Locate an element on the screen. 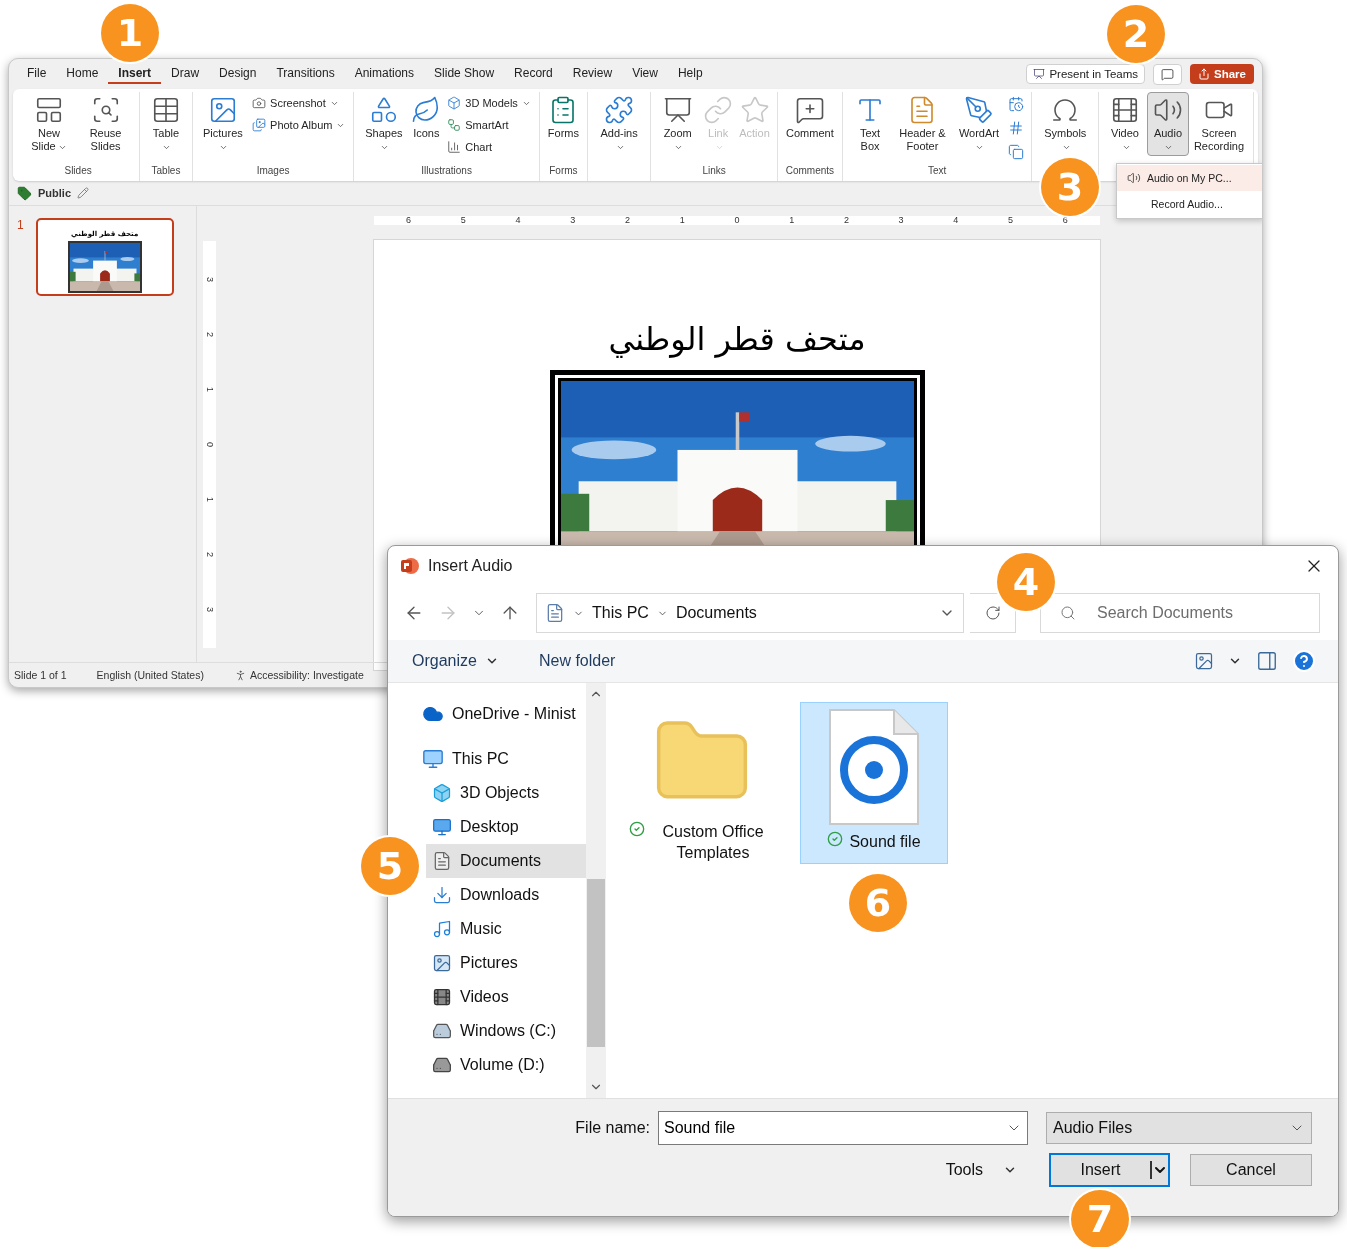  nav-tree-item: Windows (C:) is located at coordinates (506, 1031).